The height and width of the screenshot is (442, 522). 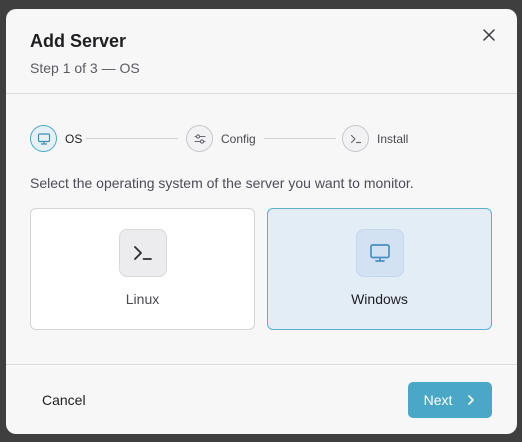 What do you see at coordinates (471, 399) in the screenshot?
I see `chevron-right-icon` at bounding box center [471, 399].